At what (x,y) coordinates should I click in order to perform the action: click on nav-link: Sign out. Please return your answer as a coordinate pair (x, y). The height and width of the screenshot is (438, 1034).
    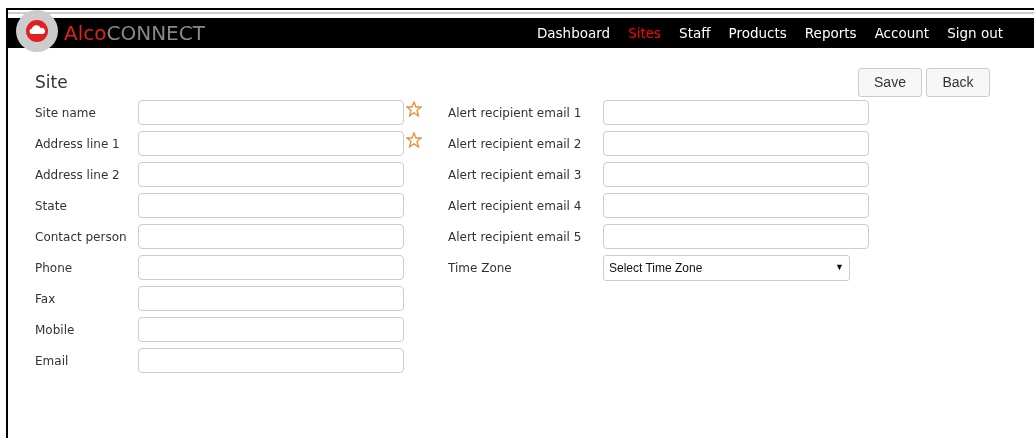
    Looking at the image, I should click on (975, 33).